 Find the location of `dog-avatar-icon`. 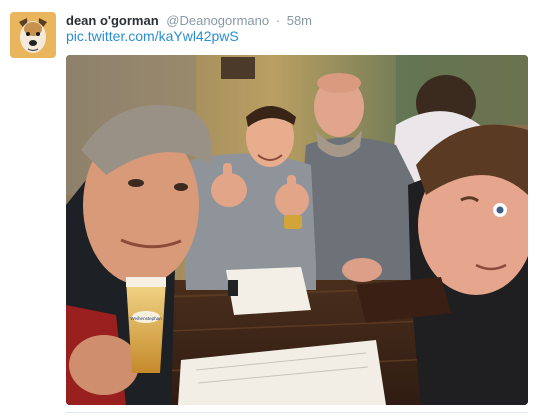

dog-avatar-icon is located at coordinates (33, 35).